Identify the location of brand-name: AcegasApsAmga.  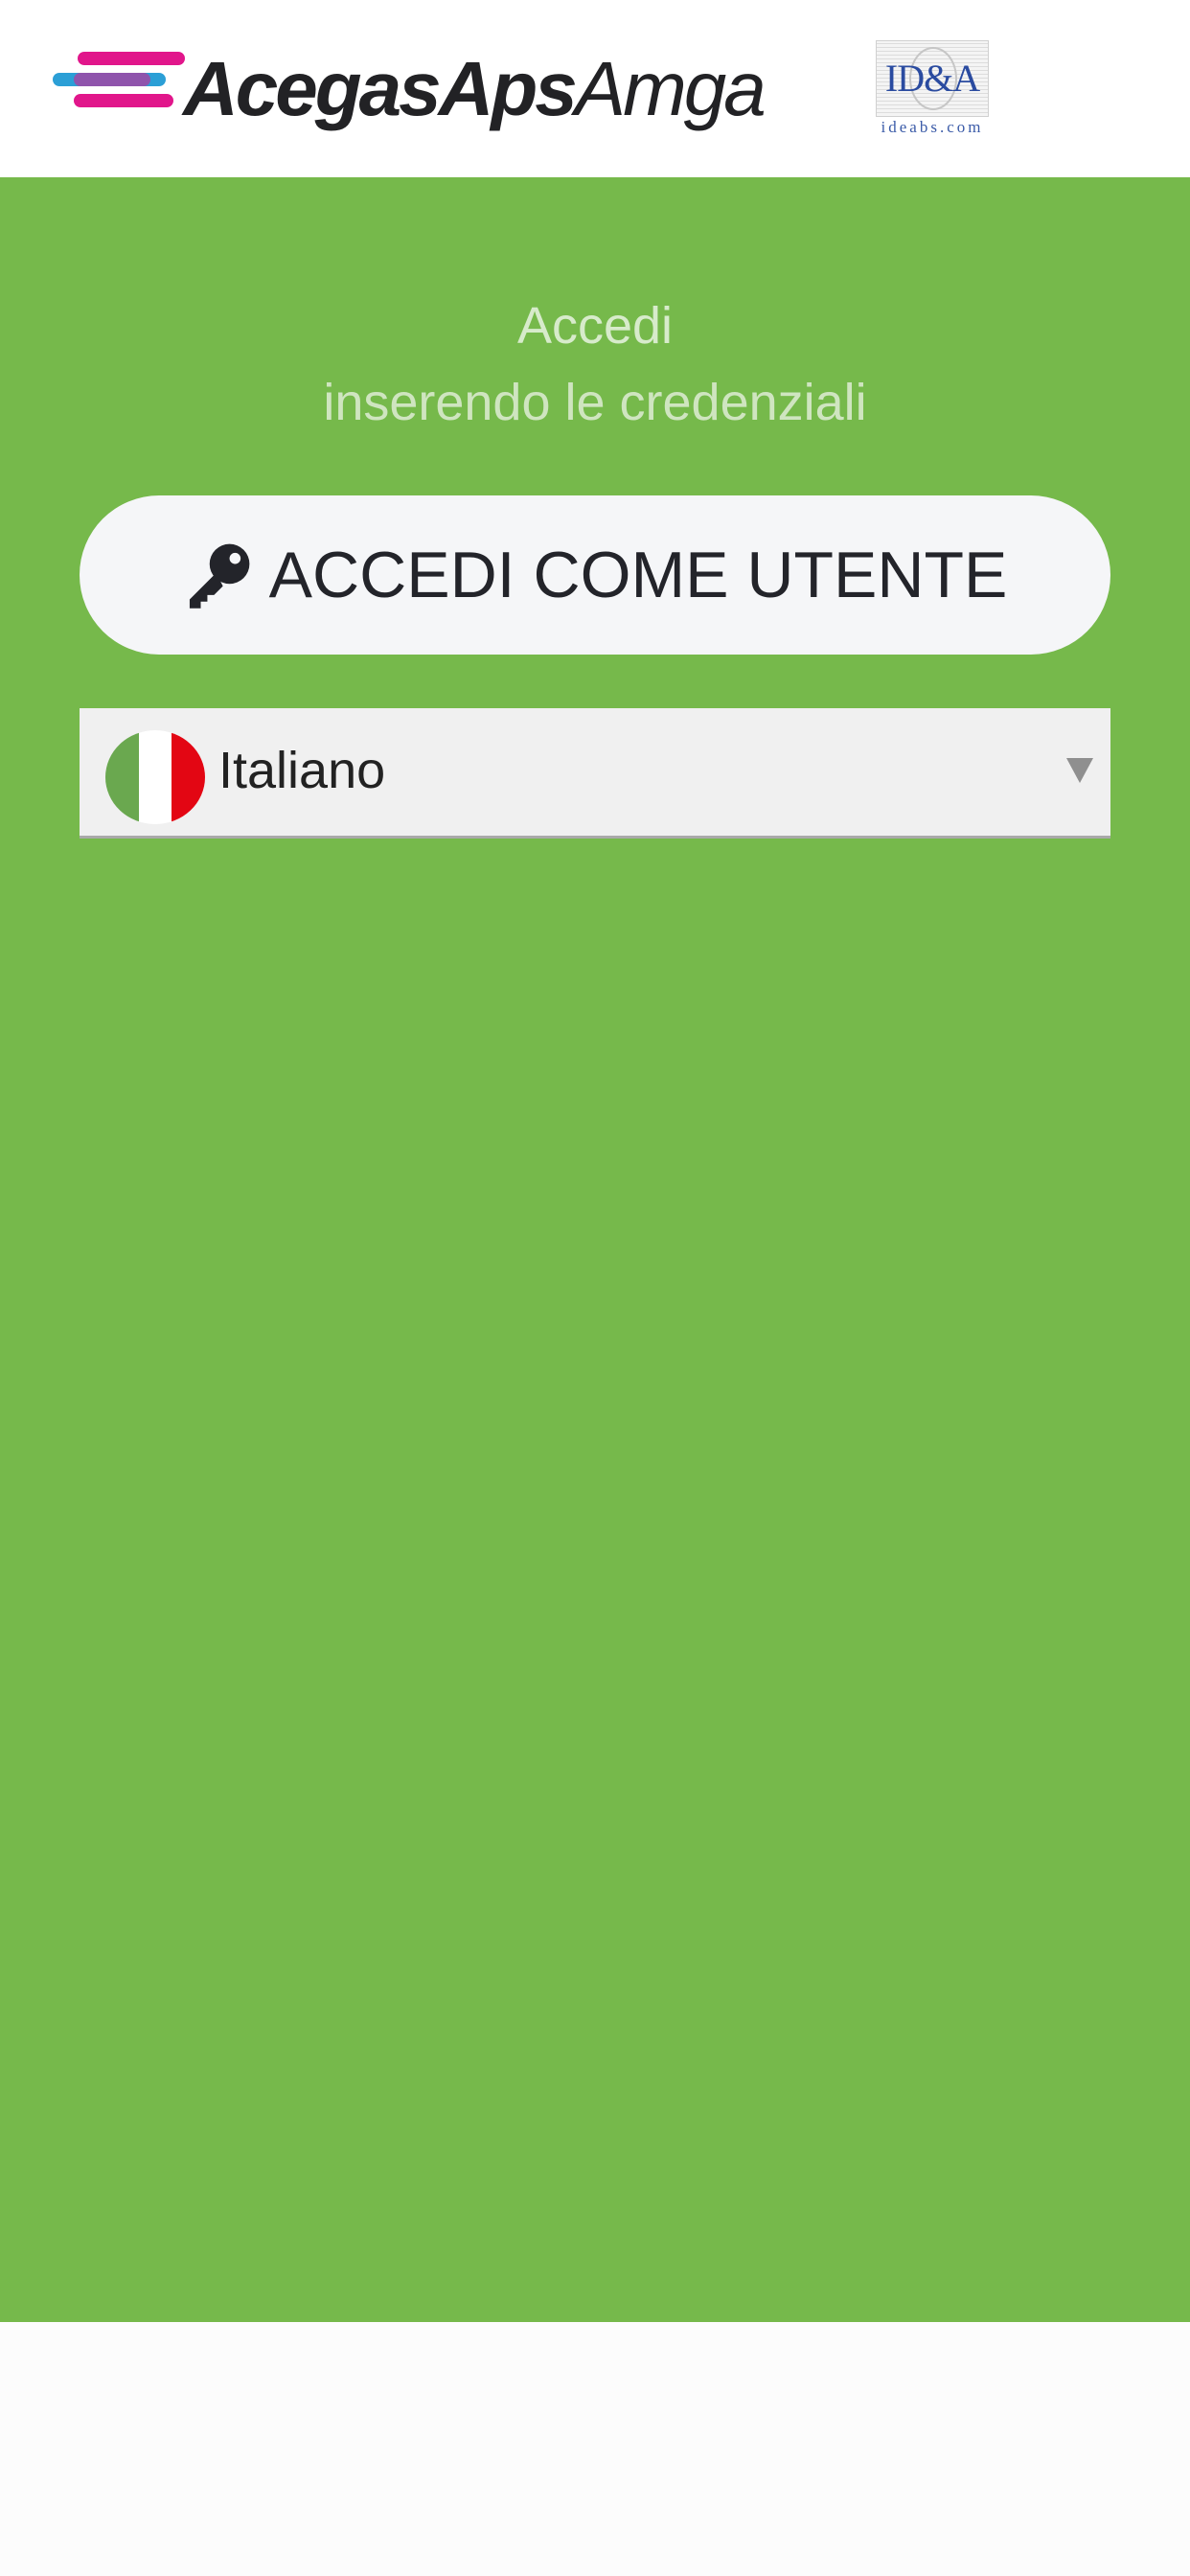
(475, 89).